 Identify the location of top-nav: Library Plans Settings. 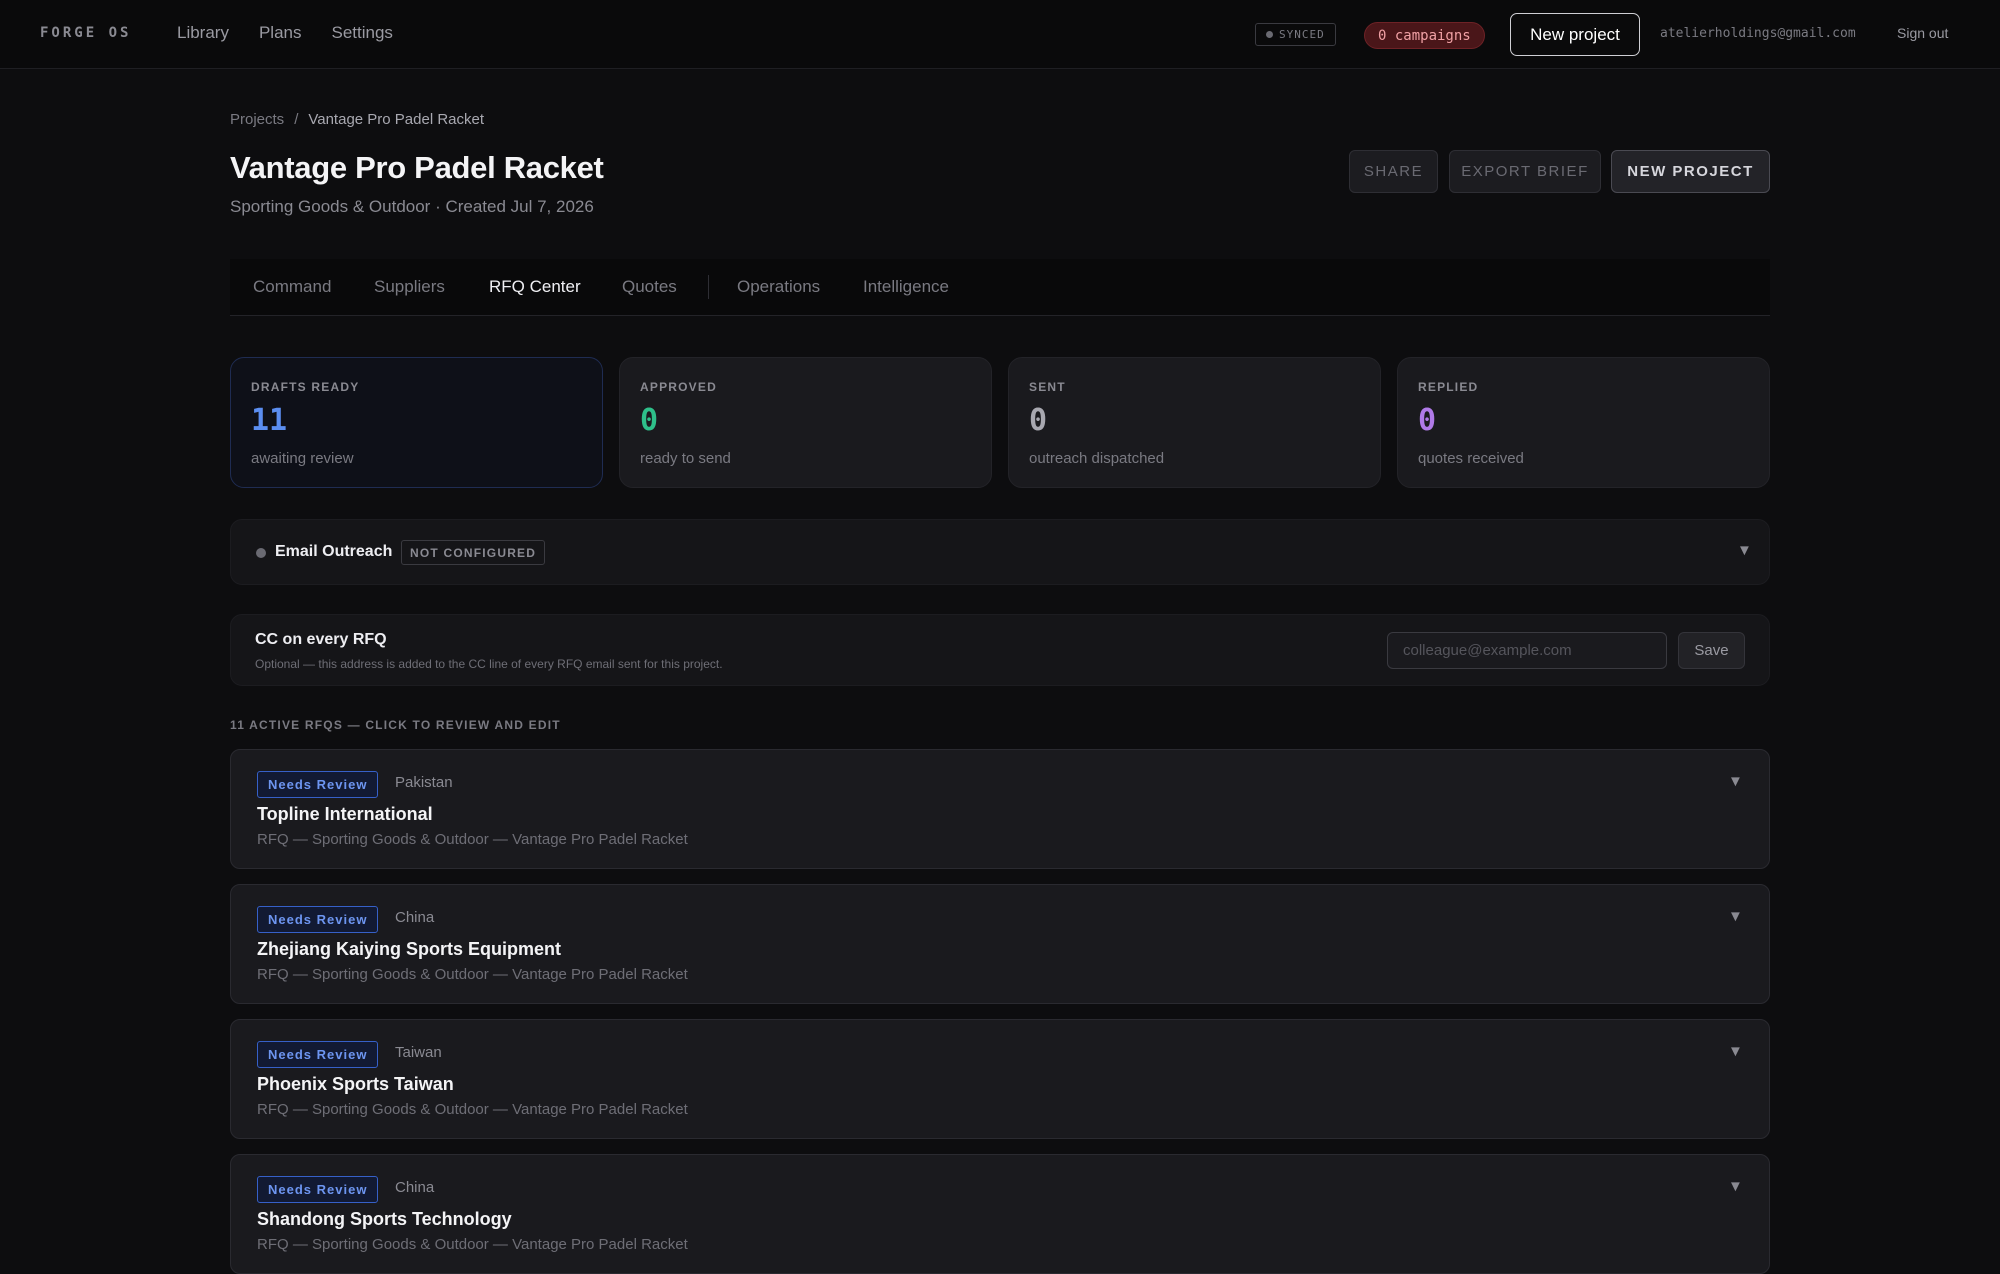
(285, 33).